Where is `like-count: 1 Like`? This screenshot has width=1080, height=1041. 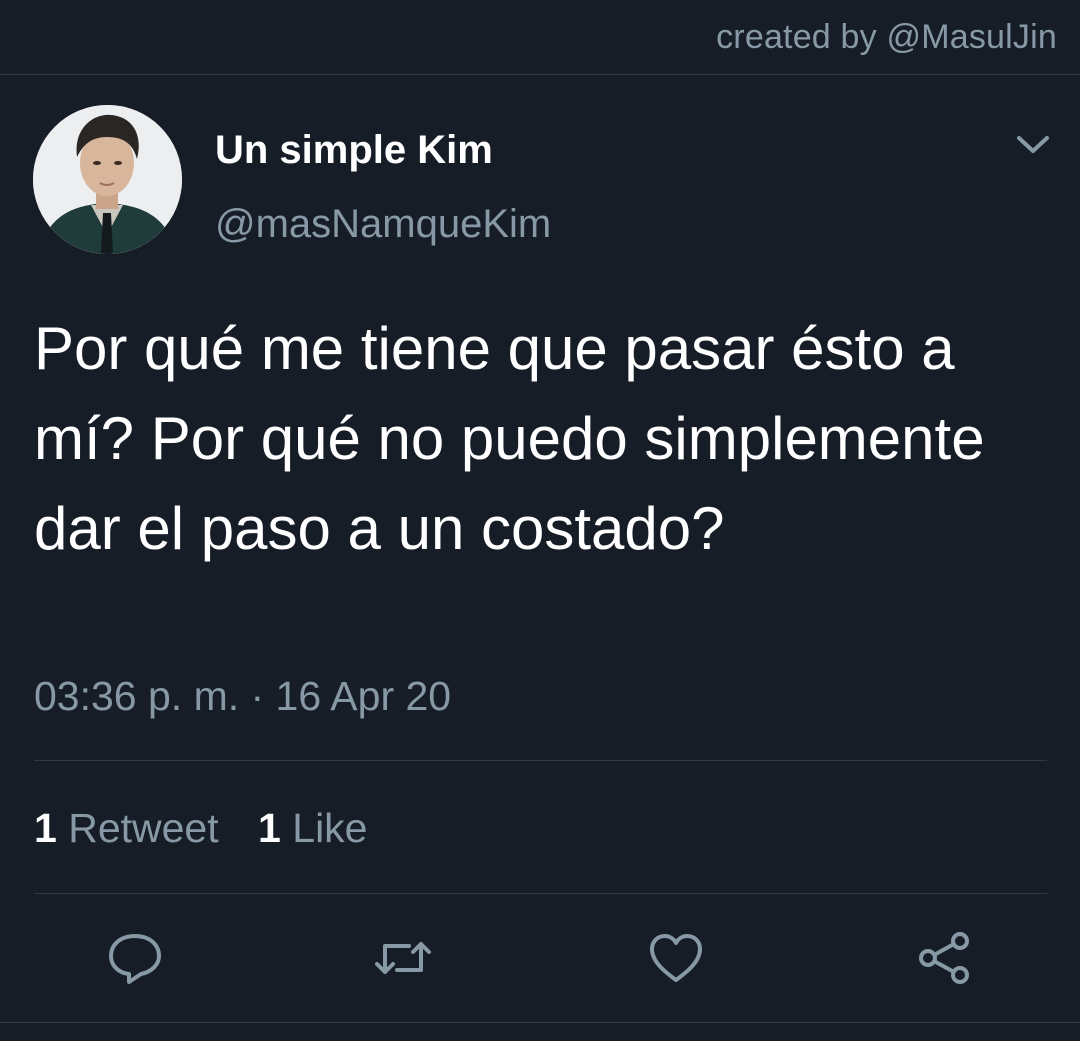
like-count: 1 Like is located at coordinates (312, 828).